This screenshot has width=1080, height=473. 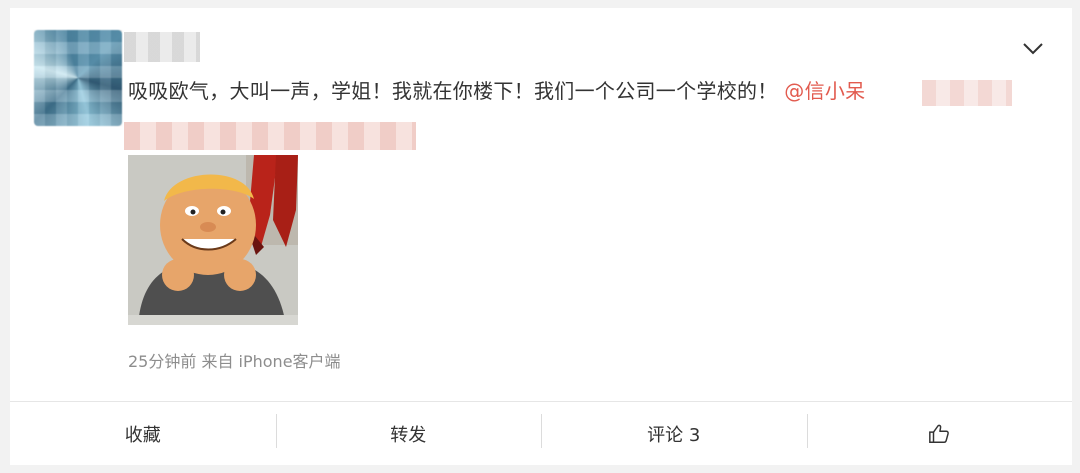 I want to click on redacted-text, so click(x=967, y=93).